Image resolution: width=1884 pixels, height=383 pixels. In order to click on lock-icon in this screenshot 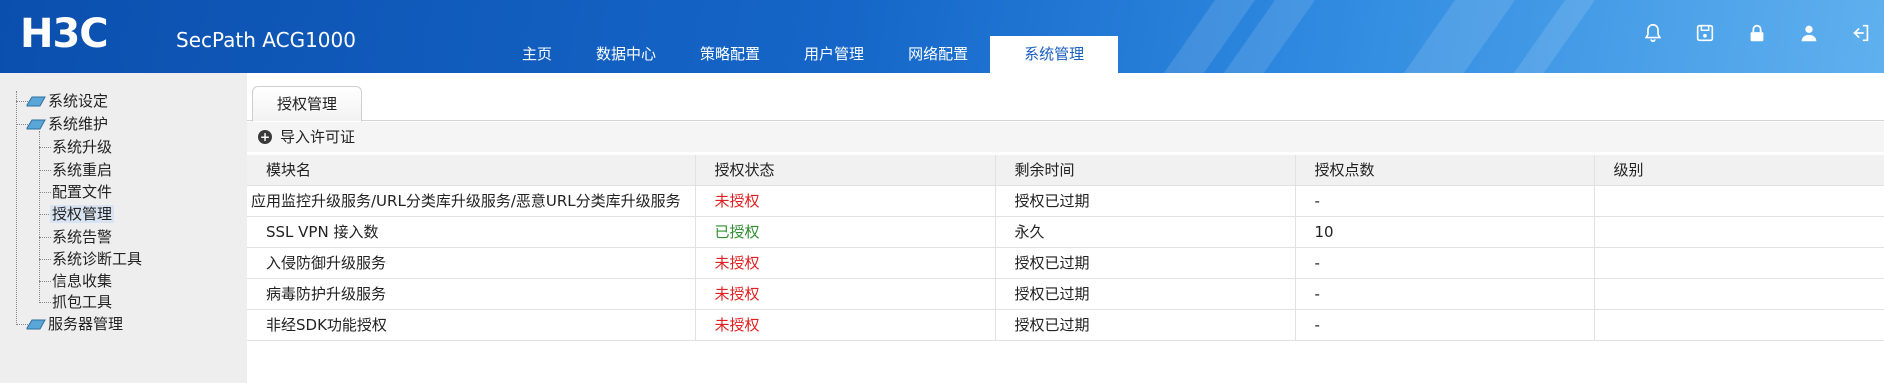, I will do `click(1757, 33)`.